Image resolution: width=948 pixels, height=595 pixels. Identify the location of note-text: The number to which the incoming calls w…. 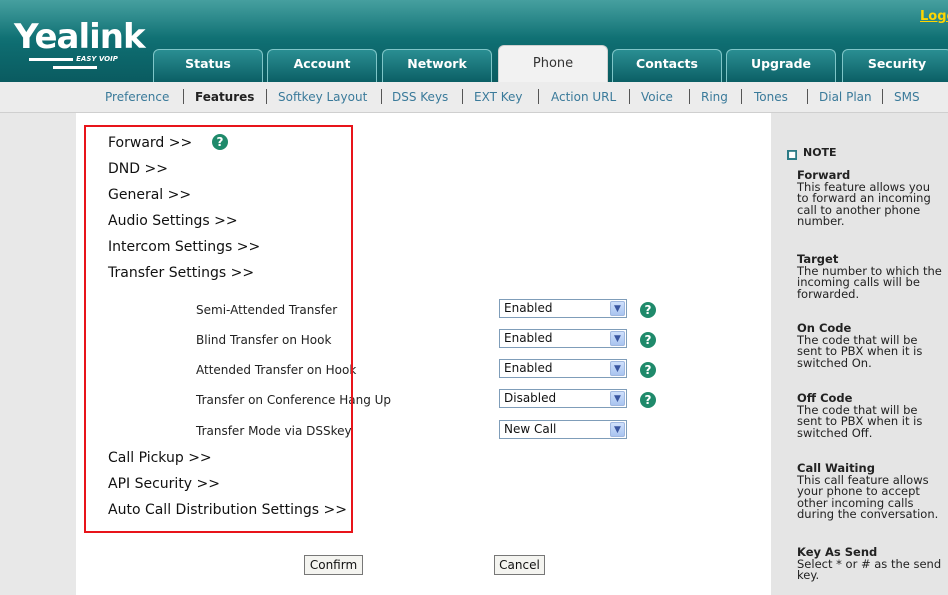
(869, 282).